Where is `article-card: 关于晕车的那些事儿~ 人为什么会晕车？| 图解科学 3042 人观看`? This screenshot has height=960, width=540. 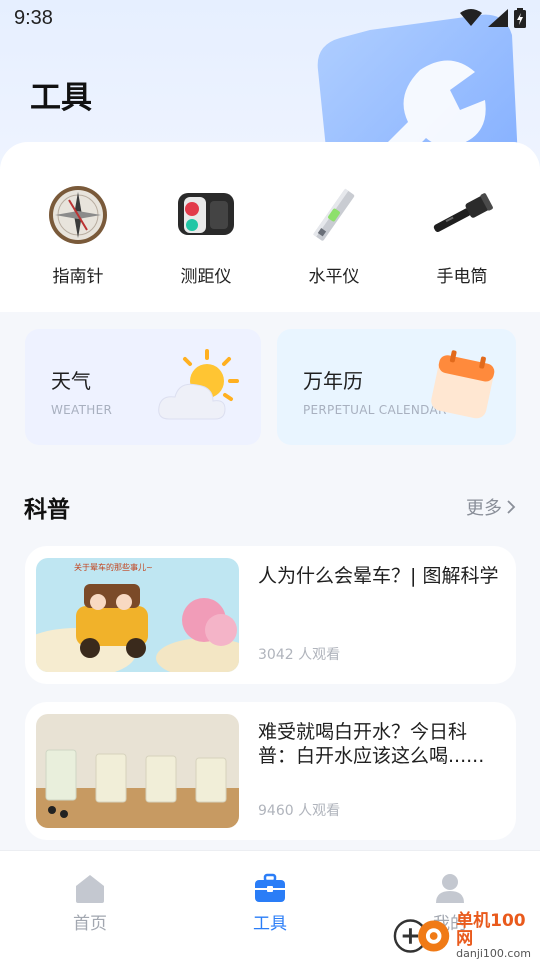 article-card: 关于晕车的那些事儿~ 人为什么会晕车？| 图解科学 3042 人观看 is located at coordinates (270, 615).